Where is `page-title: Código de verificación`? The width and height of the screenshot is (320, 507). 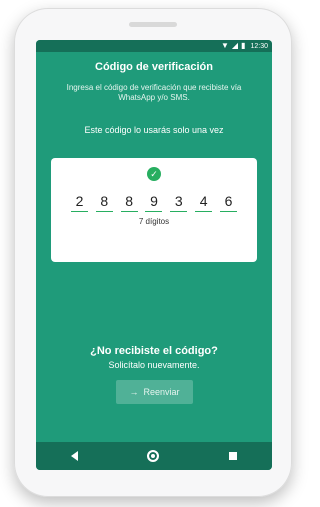 page-title: Código de verificación is located at coordinates (154, 67).